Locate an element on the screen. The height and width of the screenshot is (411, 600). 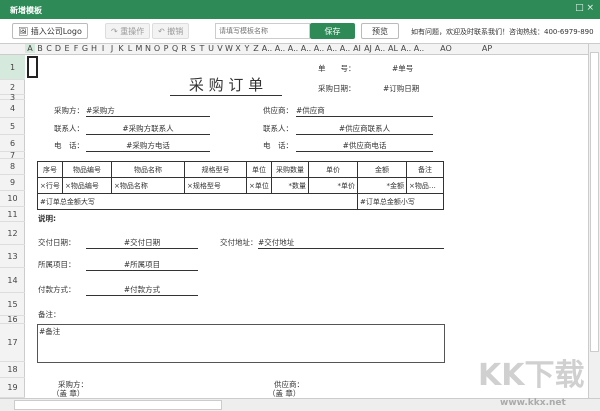
row-header-4: 4 is located at coordinates (12, 109).